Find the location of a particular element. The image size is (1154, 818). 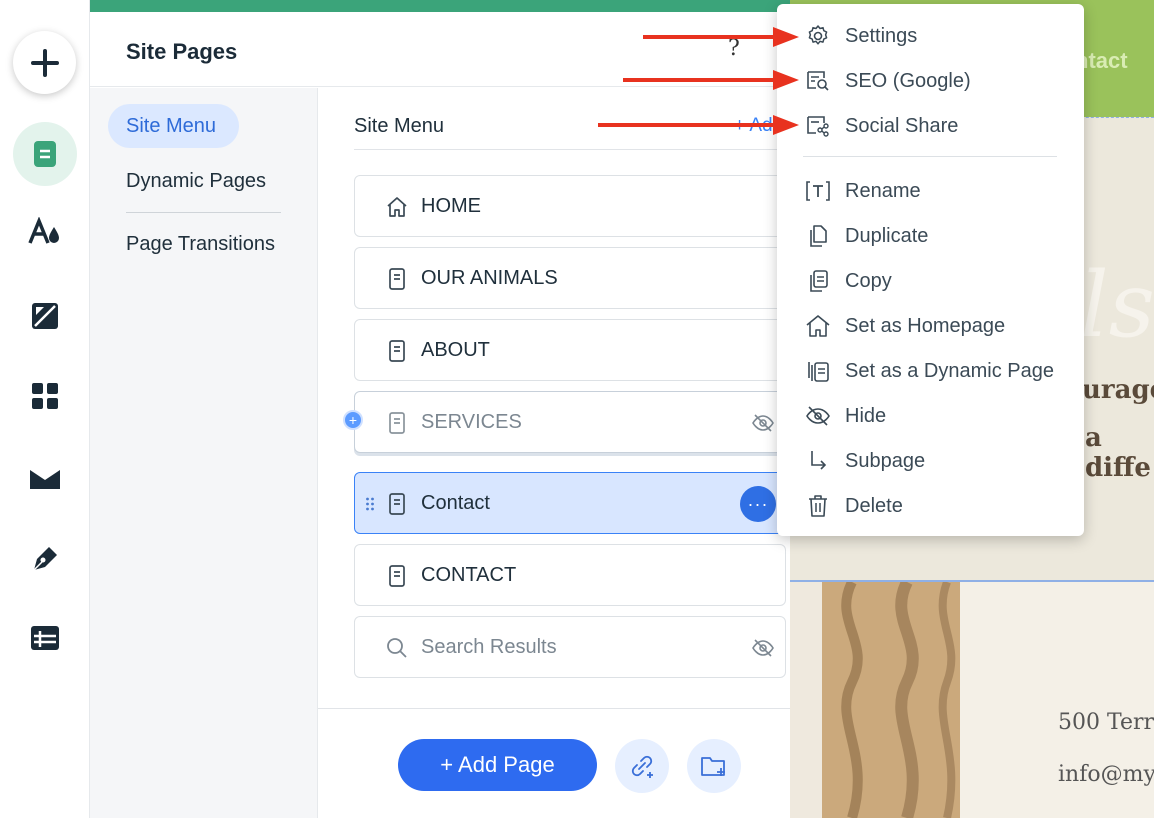

page-row-contact-upper: CONTACT is located at coordinates (570, 575).